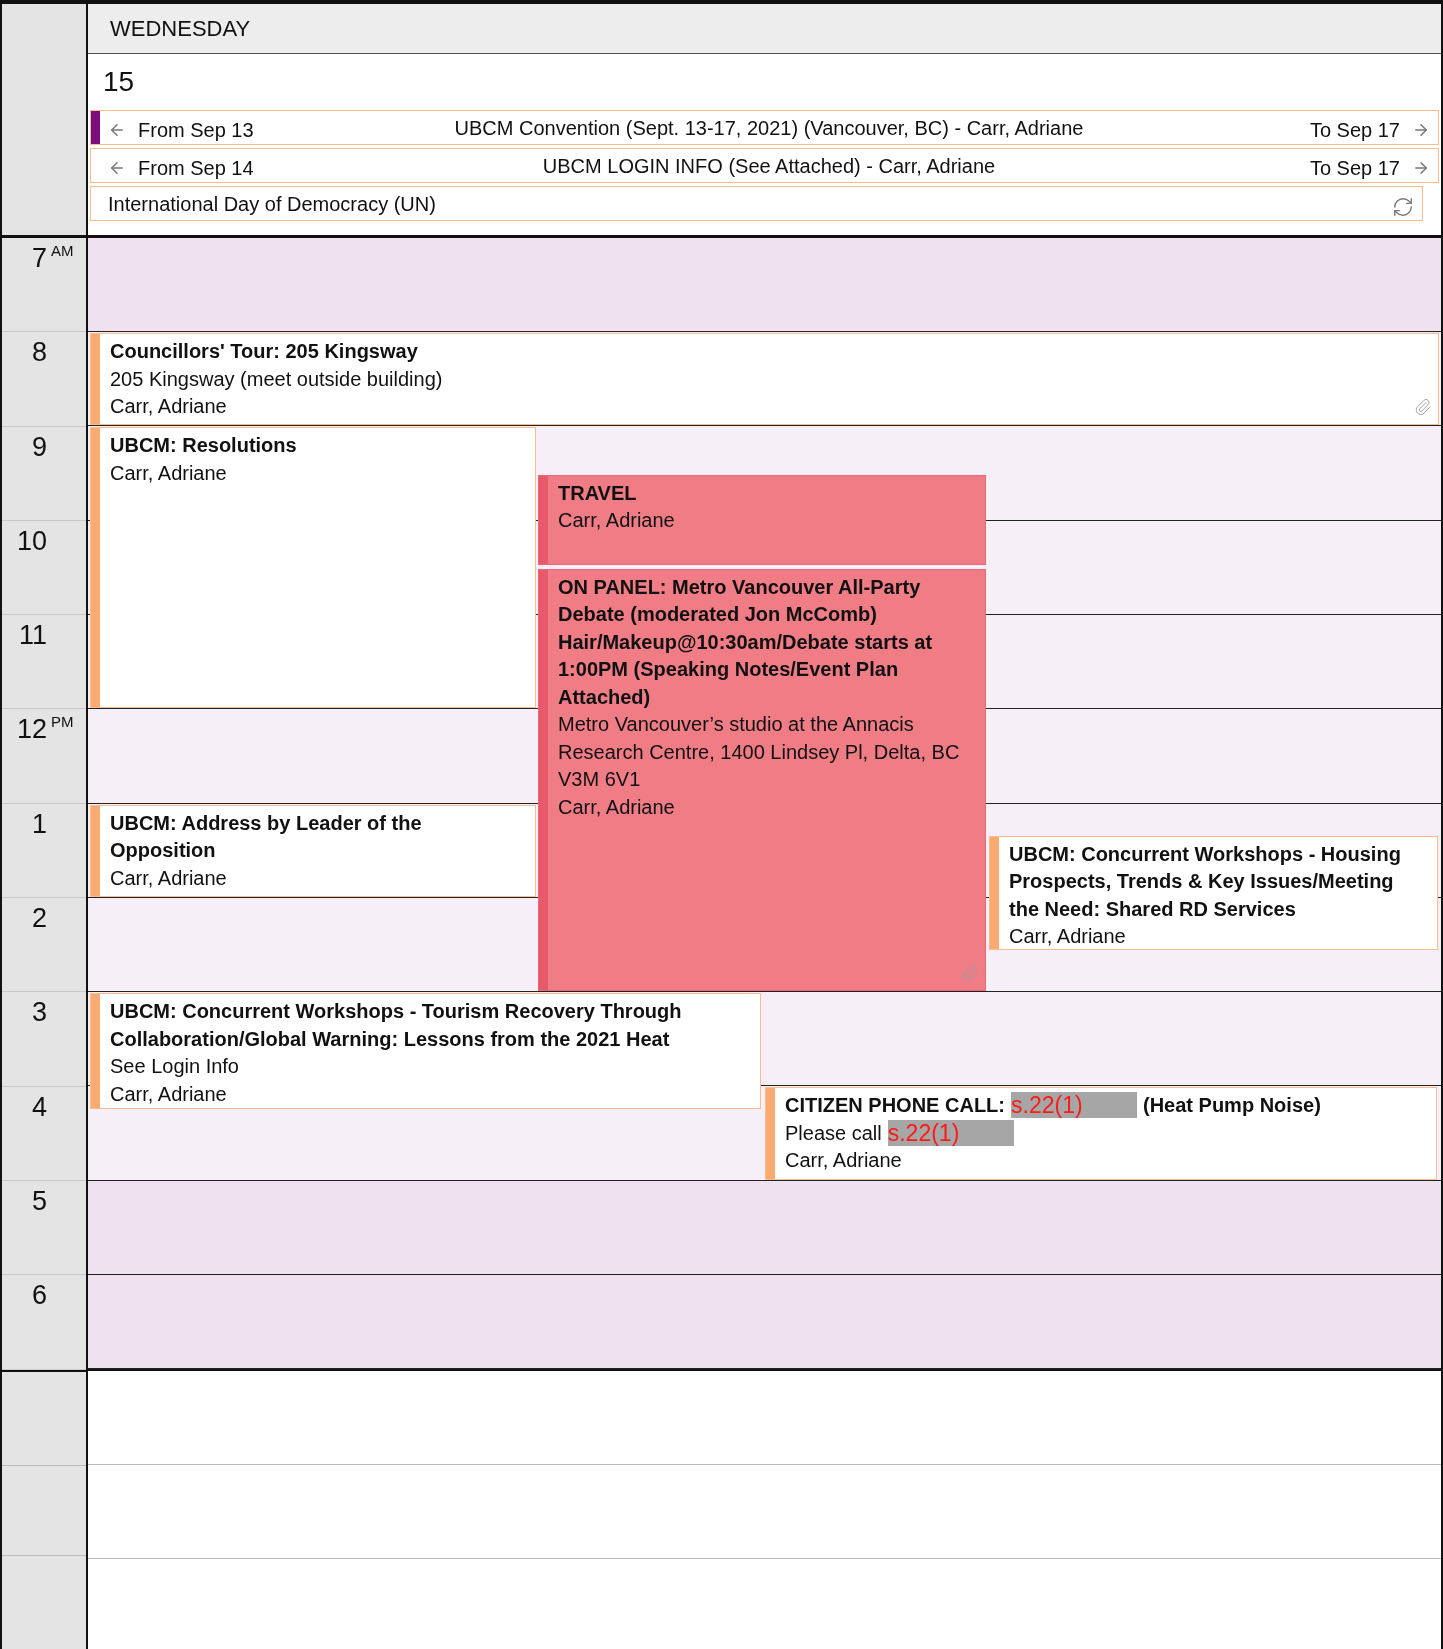 The image size is (1443, 1649). What do you see at coordinates (764, 379) in the screenshot?
I see `event-card: Councillors' Tour: 205 Kingsway 205 Kingsway (meet outside building) Carr, Adriane` at bounding box center [764, 379].